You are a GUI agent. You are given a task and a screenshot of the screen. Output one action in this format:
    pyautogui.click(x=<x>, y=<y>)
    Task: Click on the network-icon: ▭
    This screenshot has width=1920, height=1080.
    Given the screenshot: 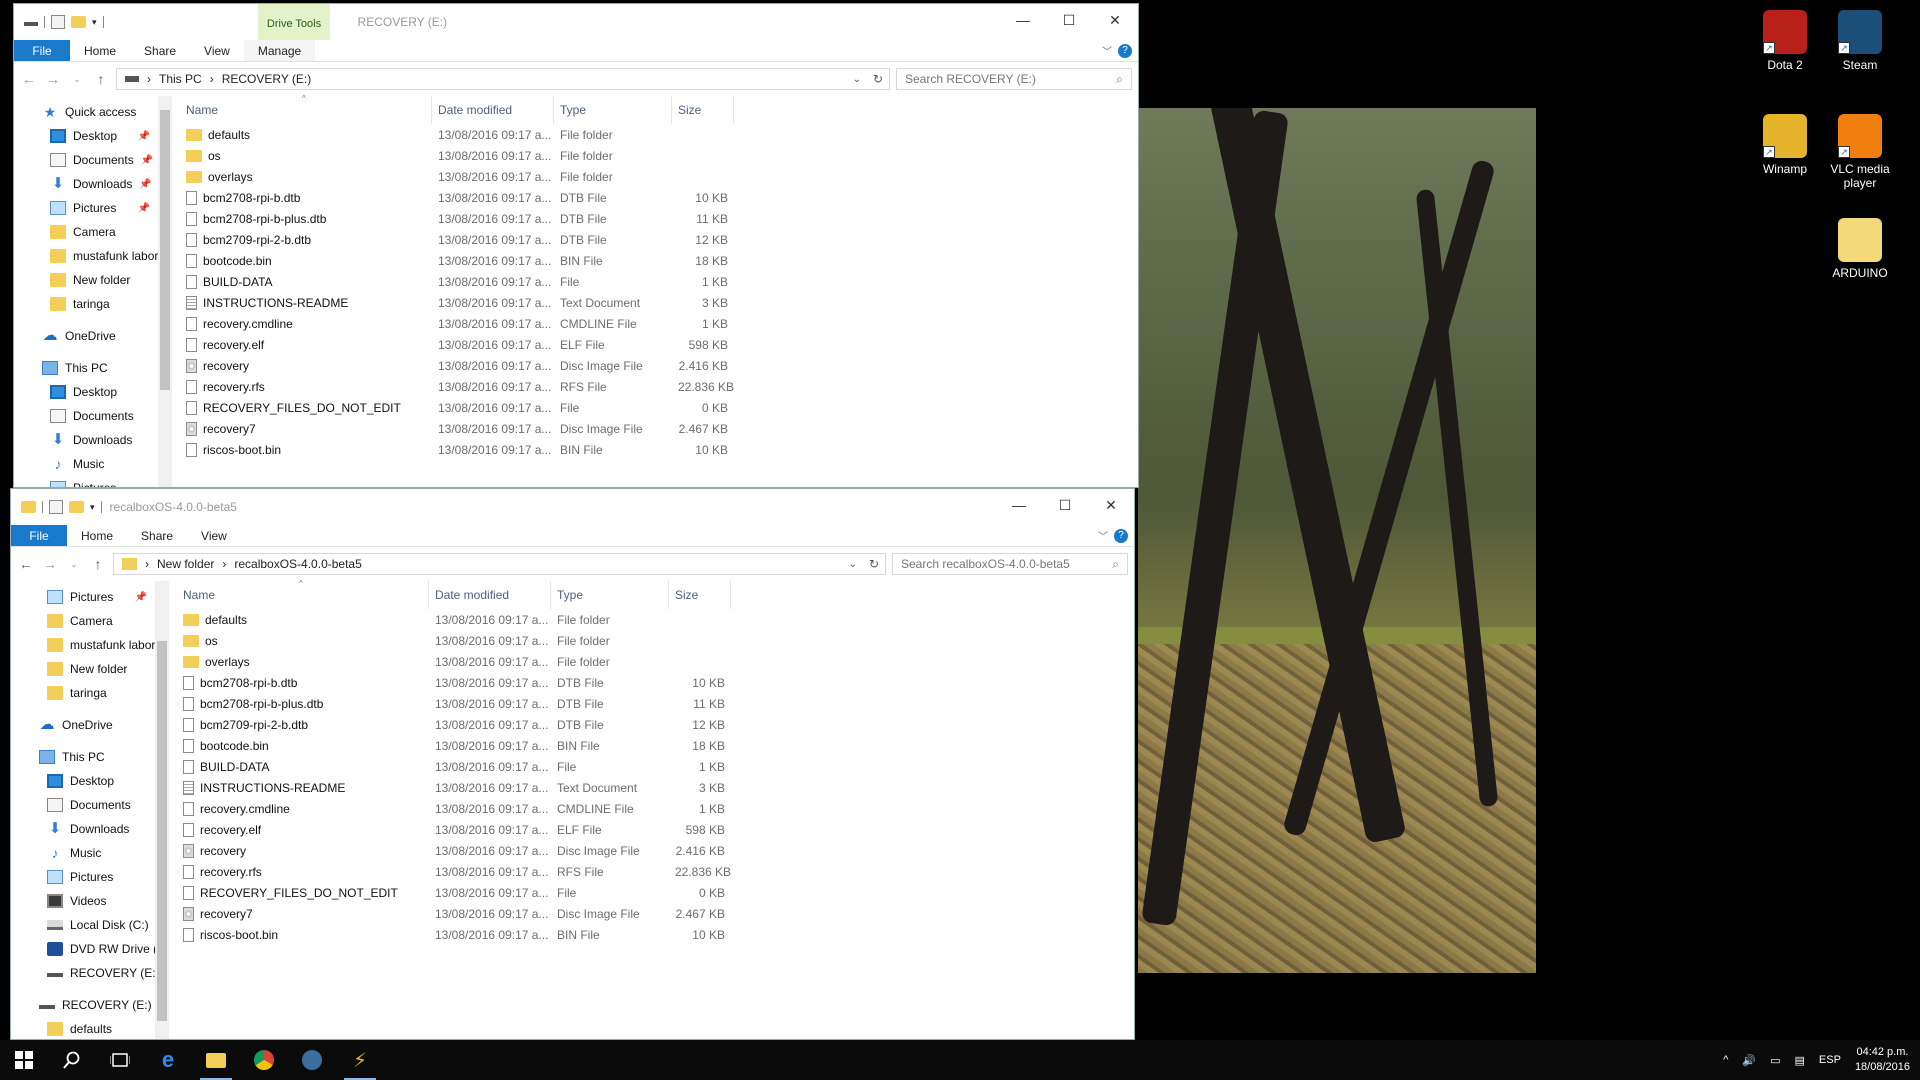 What is the action you would take?
    pyautogui.click(x=1775, y=1060)
    